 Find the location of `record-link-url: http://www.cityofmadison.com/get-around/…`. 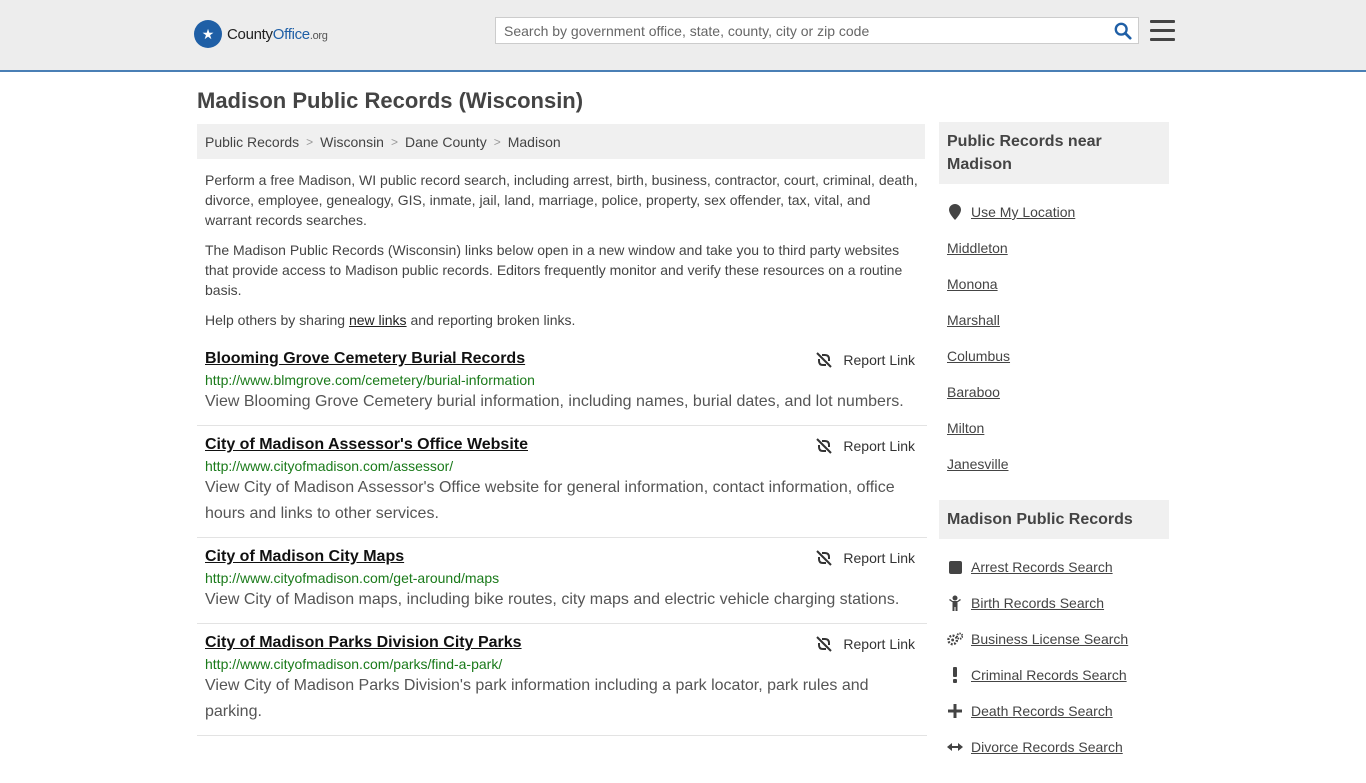

record-link-url: http://www.cityofmadison.com/get-around/… is located at coordinates (352, 578).